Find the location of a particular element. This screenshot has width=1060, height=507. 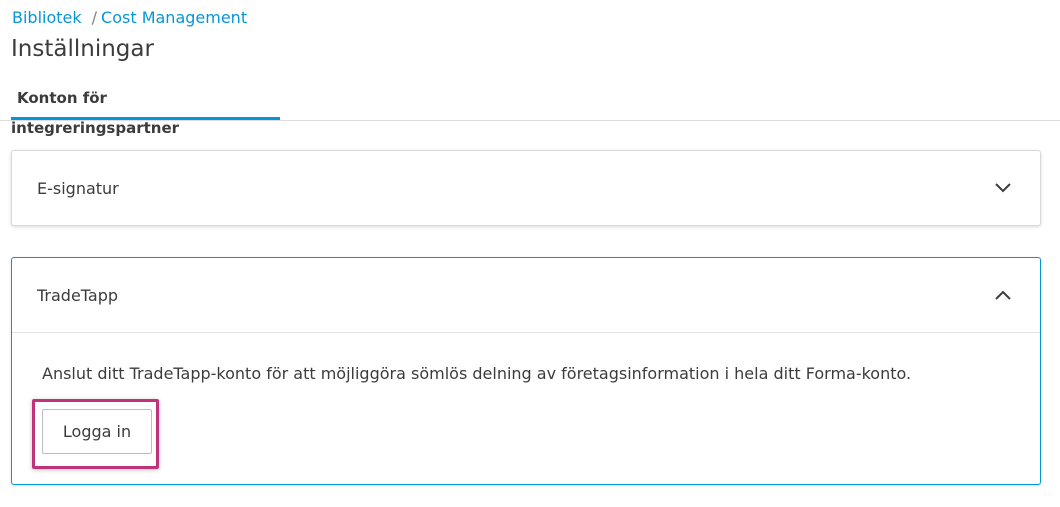

panel-title: TradeTapp is located at coordinates (78, 295).